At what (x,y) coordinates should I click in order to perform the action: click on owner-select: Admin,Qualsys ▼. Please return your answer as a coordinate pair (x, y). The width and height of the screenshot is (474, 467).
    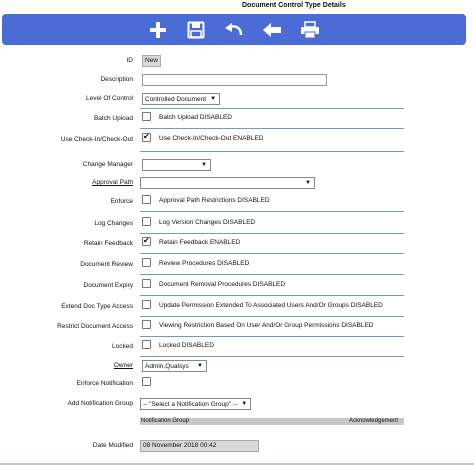
    Looking at the image, I should click on (174, 366).